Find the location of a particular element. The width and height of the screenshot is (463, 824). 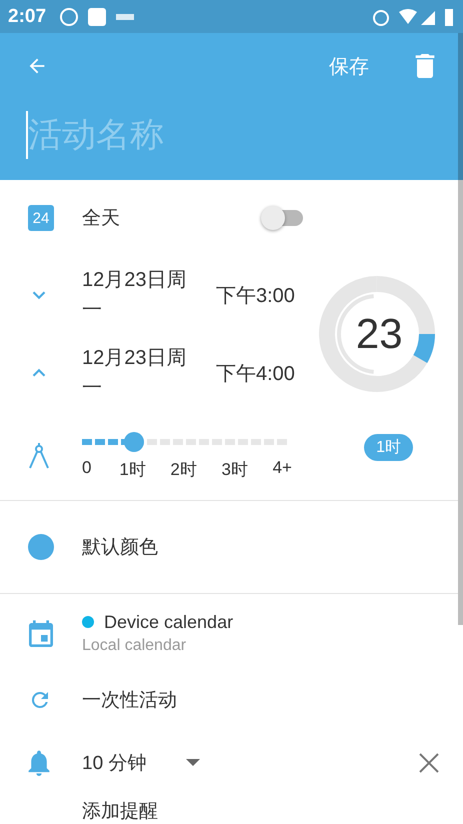

color-label: 默认颜色 is located at coordinates (120, 547).